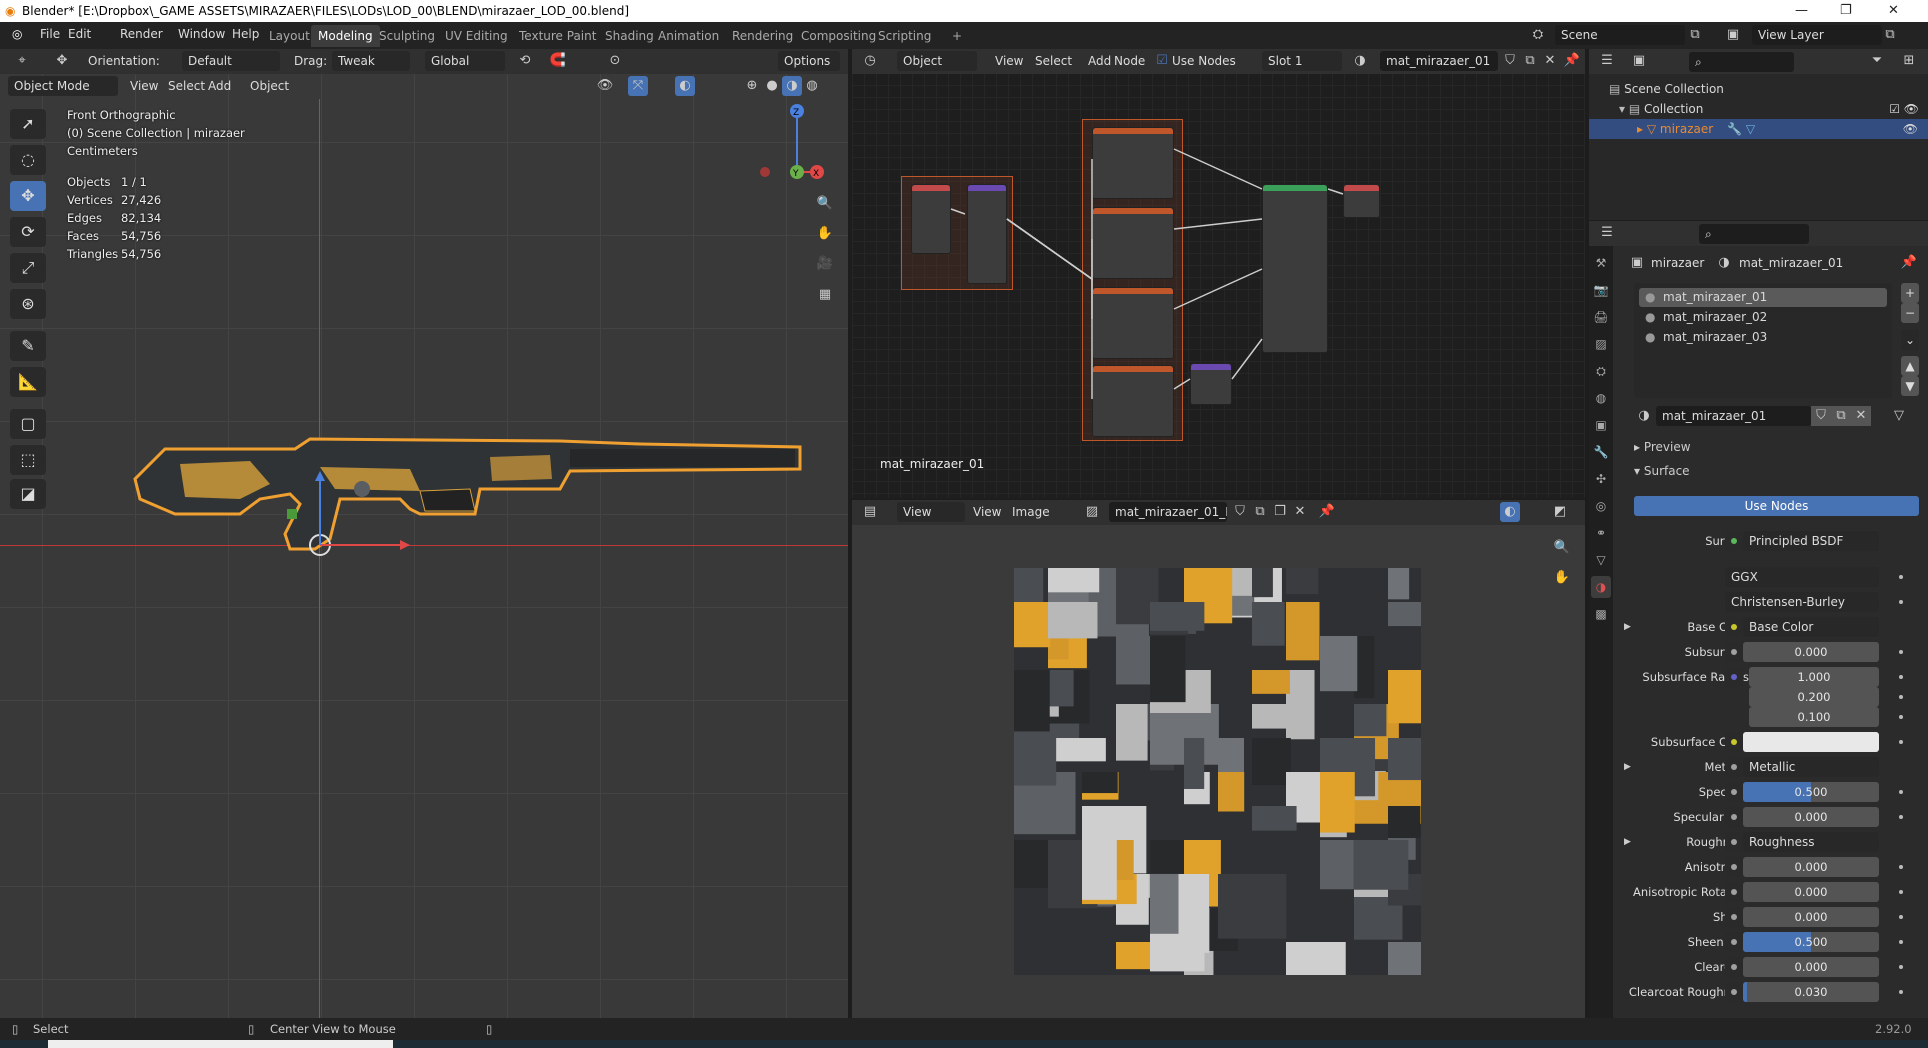 This screenshot has width=1928, height=1048. What do you see at coordinates (22, 61) in the screenshot?
I see `editor-type-icon: ⌖` at bounding box center [22, 61].